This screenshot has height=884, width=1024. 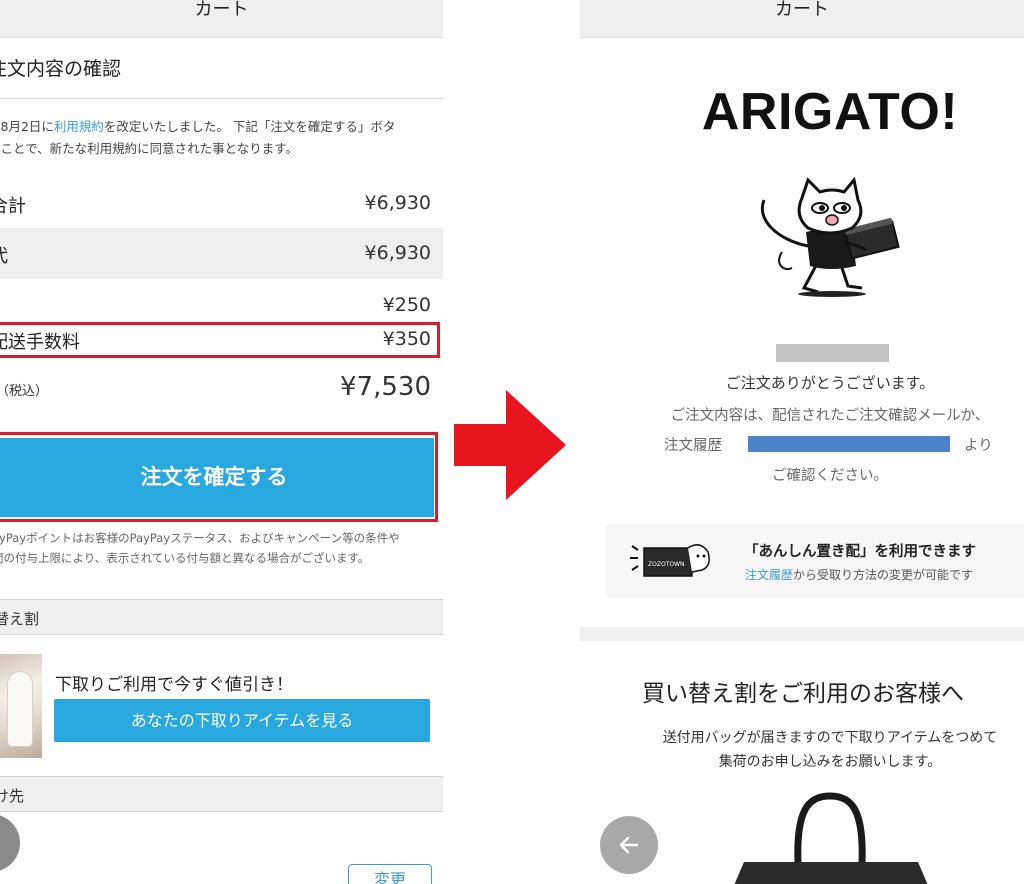 What do you see at coordinates (830, 762) in the screenshot?
I see `desc-line2: 集荷のお申し込みをお願いします。` at bounding box center [830, 762].